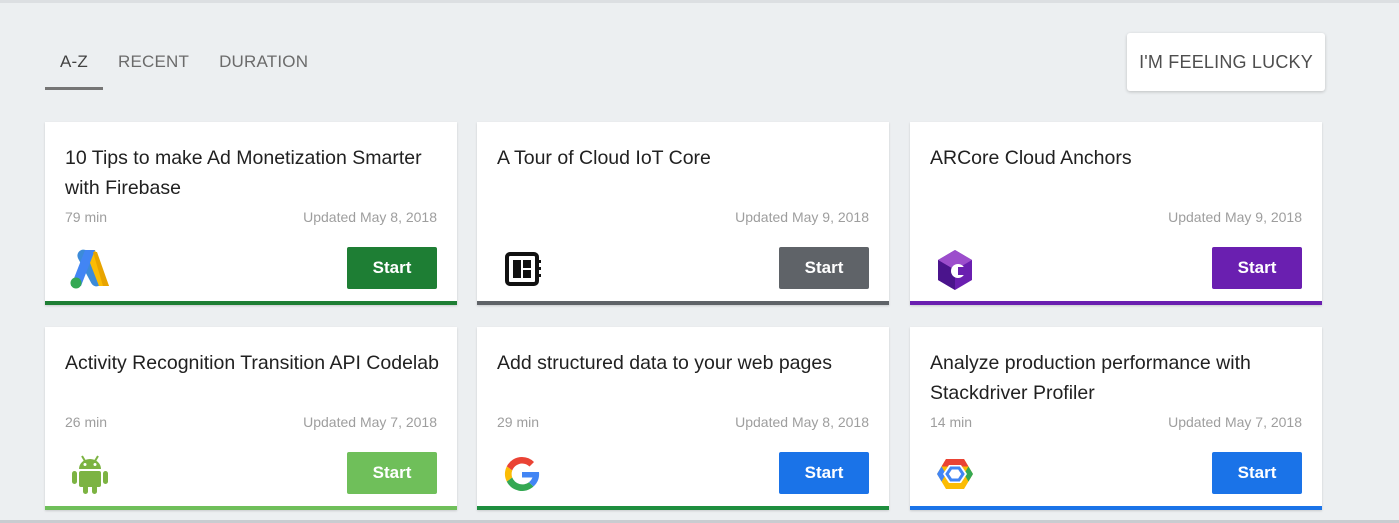 This screenshot has height=523, width=1399. Describe the element at coordinates (263, 63) in the screenshot. I see `tab-duration: DURATION` at that location.